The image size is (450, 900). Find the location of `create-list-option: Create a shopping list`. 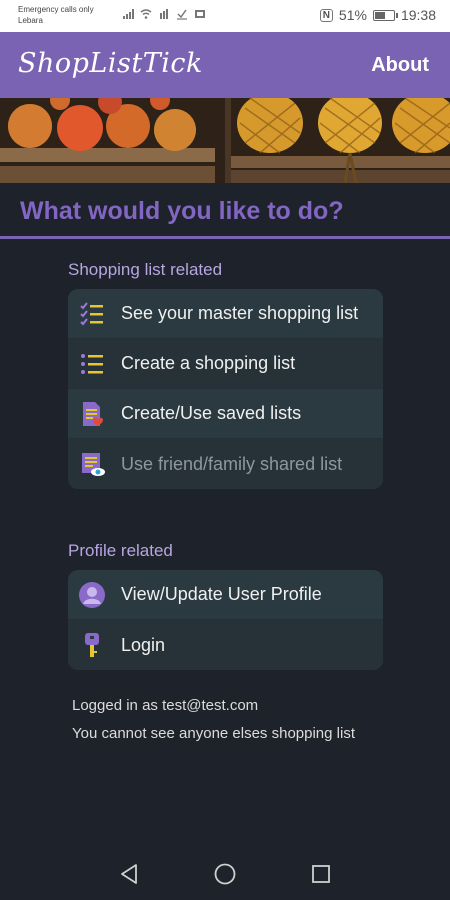

create-list-option: Create a shopping list is located at coordinates (225, 364).